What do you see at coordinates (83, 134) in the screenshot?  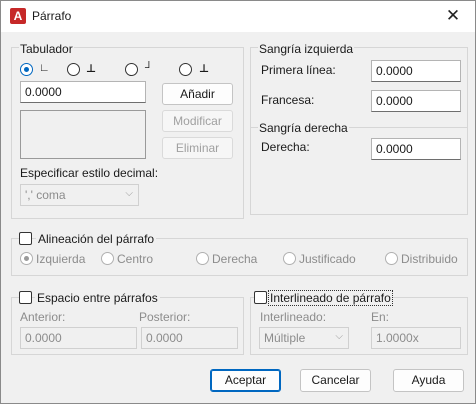 I see `tab-stops-list` at bounding box center [83, 134].